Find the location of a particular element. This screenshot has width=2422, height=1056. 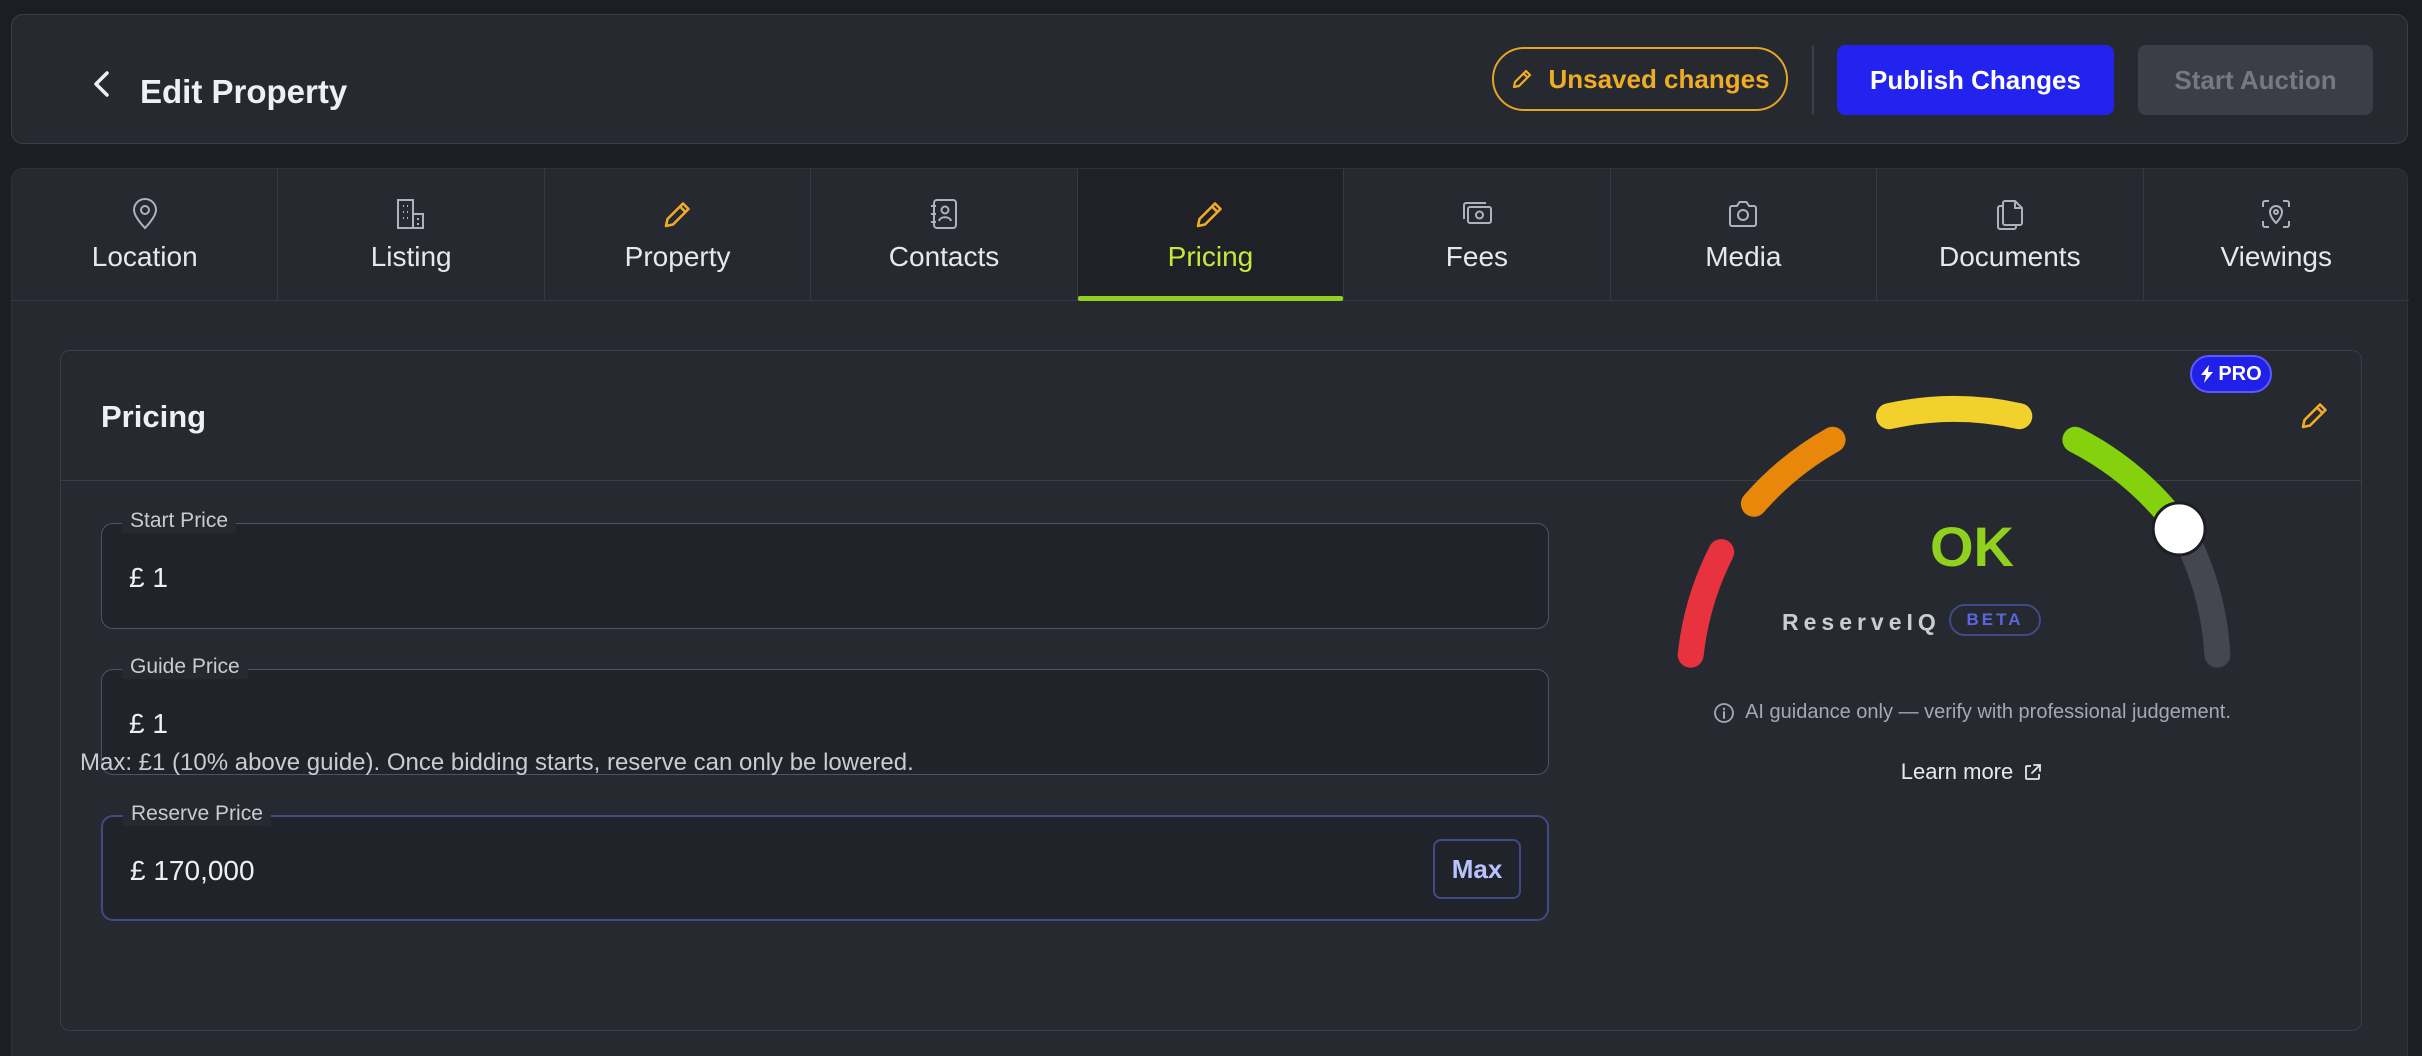

gauge-segment-green is located at coordinates (2125, 480).